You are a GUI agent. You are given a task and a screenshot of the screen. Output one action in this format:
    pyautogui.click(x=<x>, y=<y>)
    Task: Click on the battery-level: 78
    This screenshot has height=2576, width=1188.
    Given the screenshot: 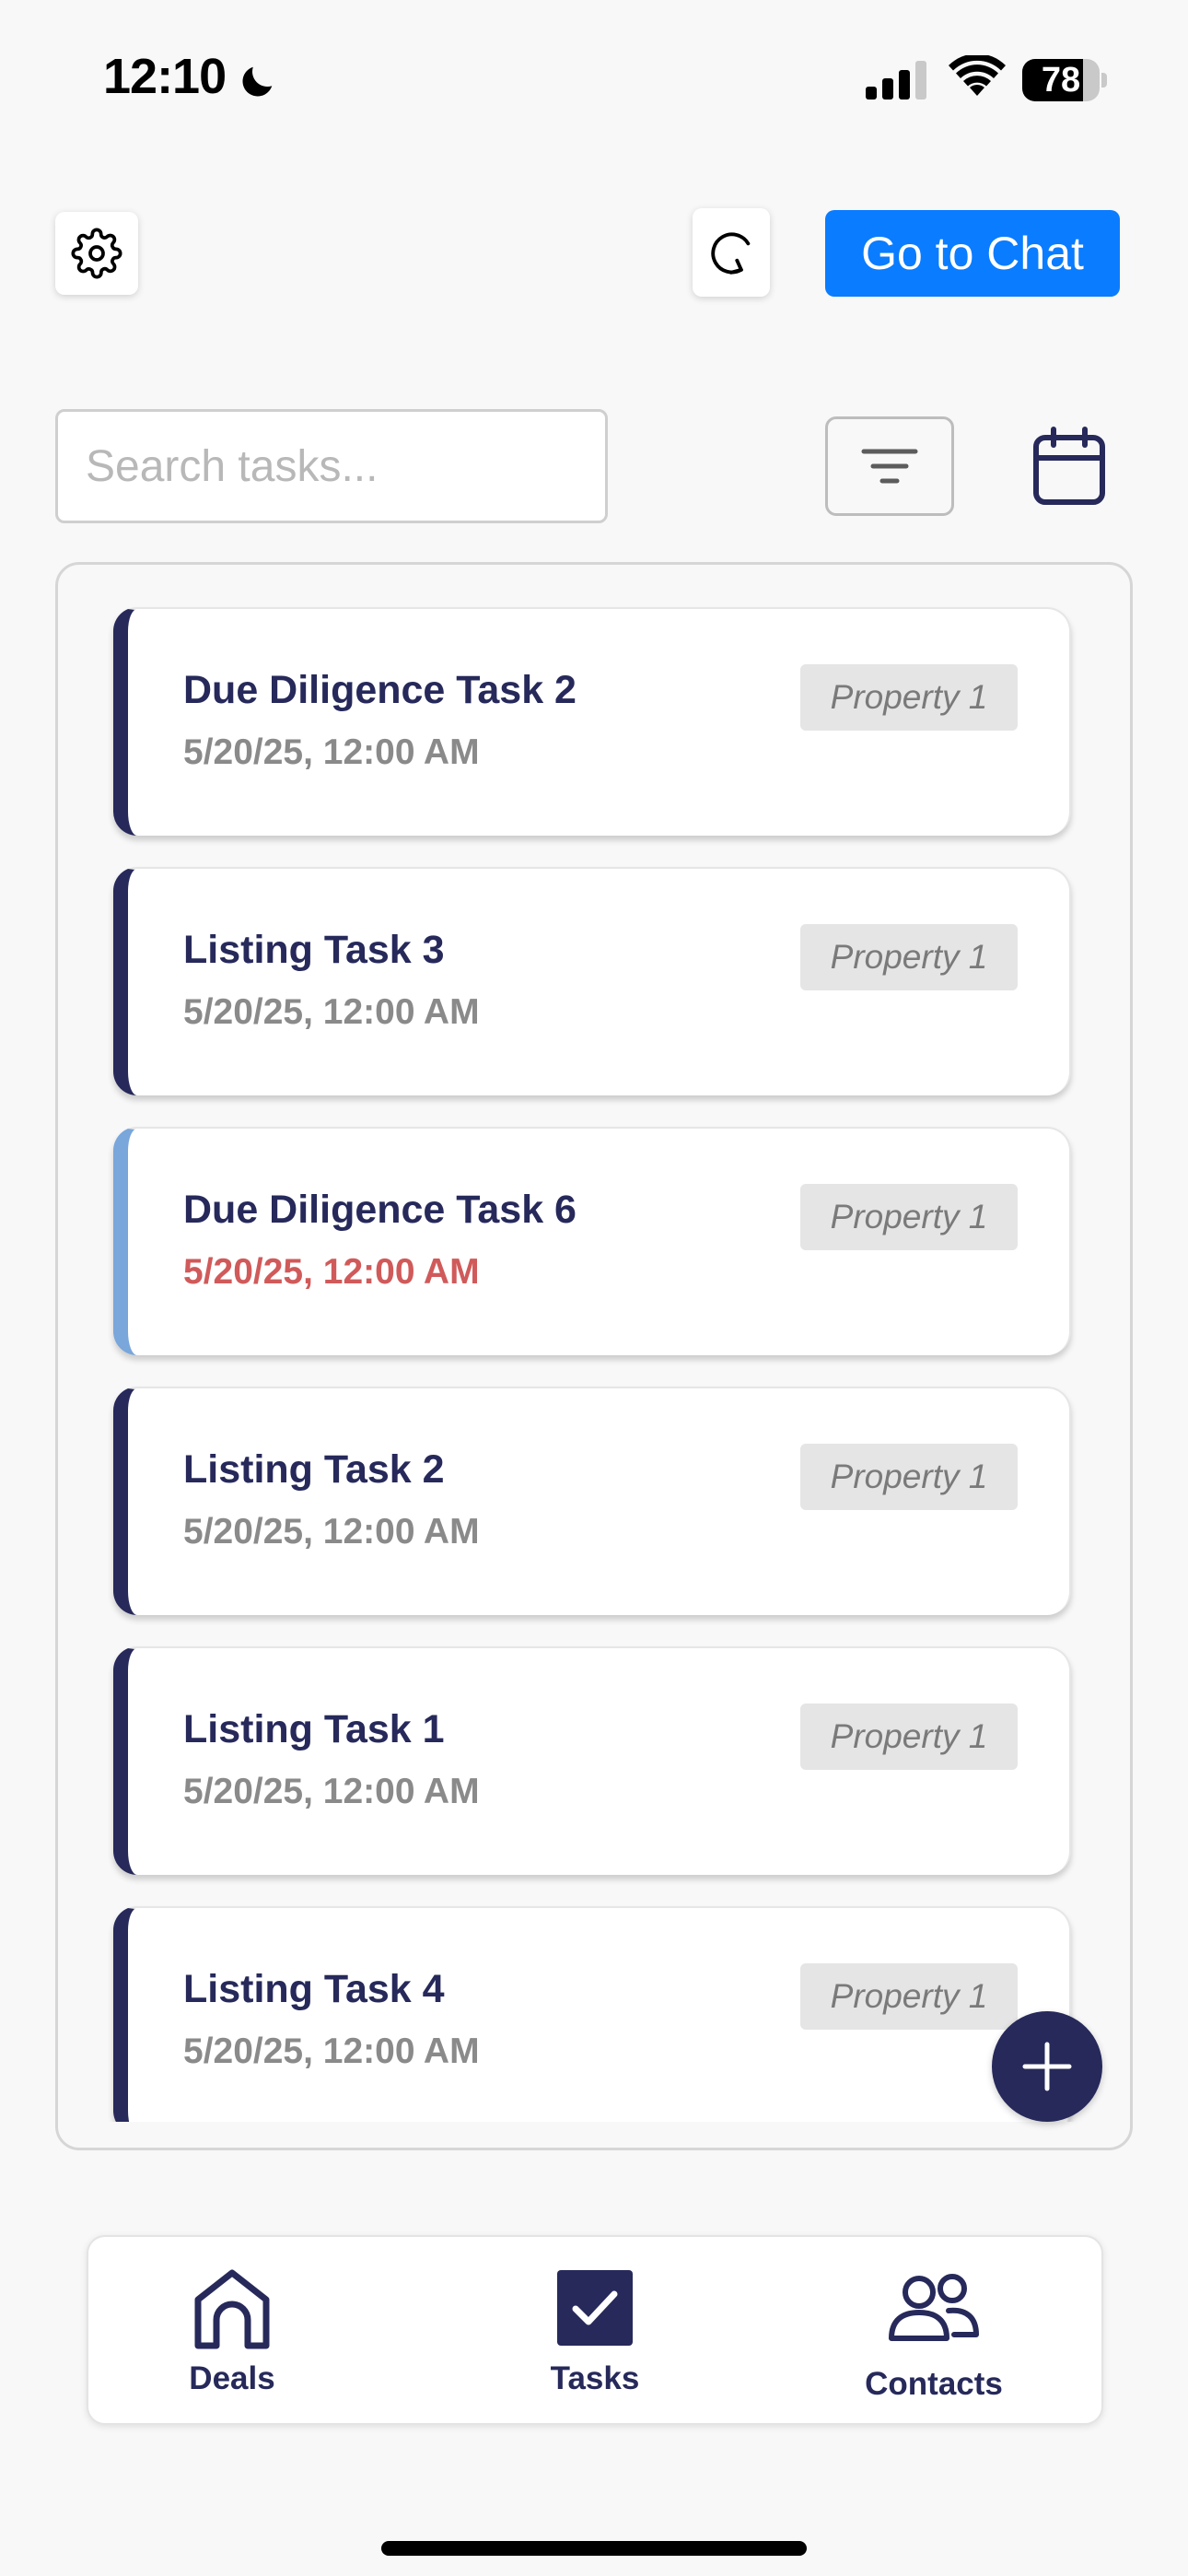 What is the action you would take?
    pyautogui.click(x=1061, y=80)
    